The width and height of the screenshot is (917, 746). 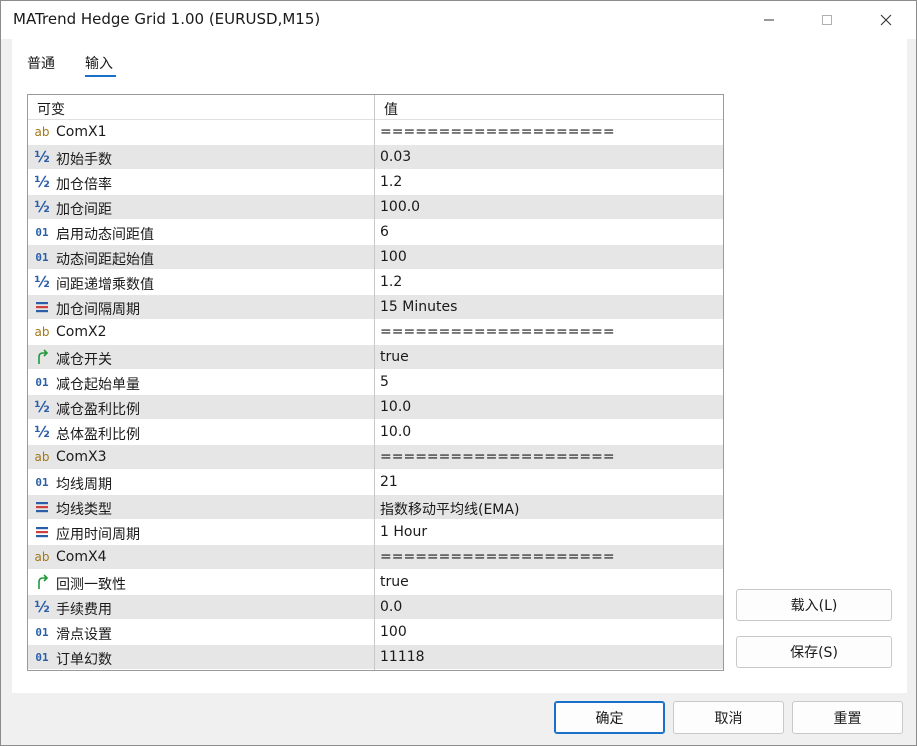 I want to click on parameter-value: 11118, so click(x=402, y=657).